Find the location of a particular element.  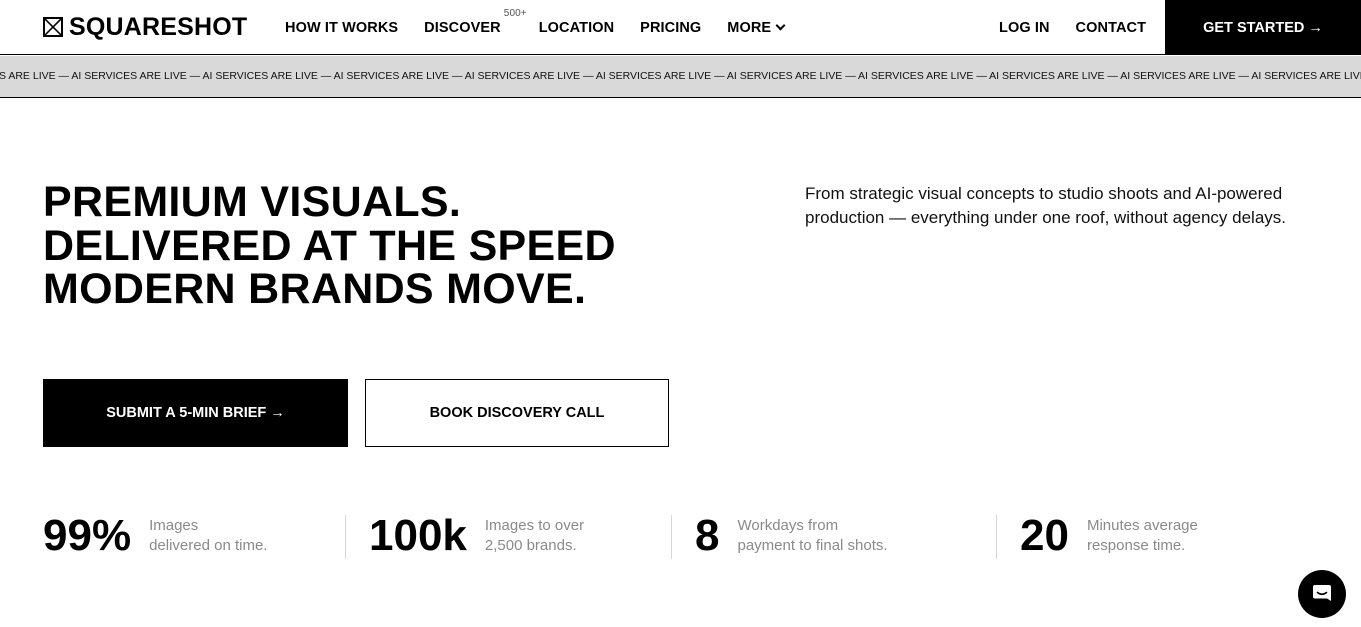

nav-discover: DISCOVER 500+ is located at coordinates (475, 22).